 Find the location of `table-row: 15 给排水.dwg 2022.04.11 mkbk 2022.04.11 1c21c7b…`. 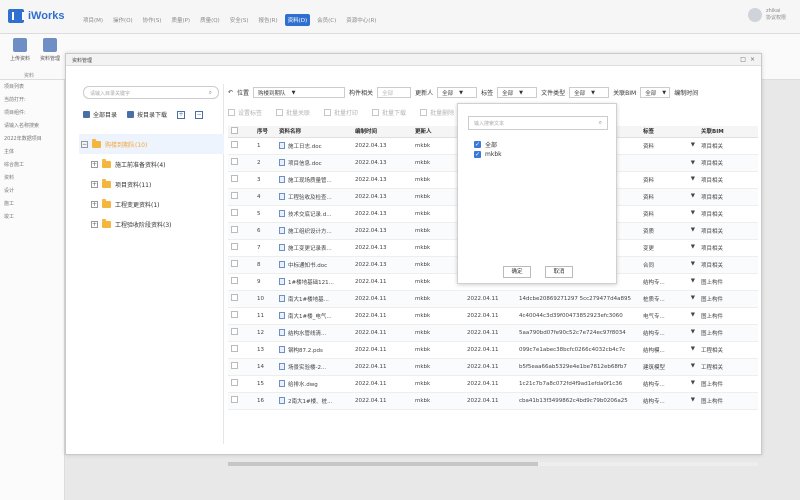

table-row: 15 给排水.dwg 2022.04.11 mkbk 2022.04.11 1c21c7b… is located at coordinates (493, 384).